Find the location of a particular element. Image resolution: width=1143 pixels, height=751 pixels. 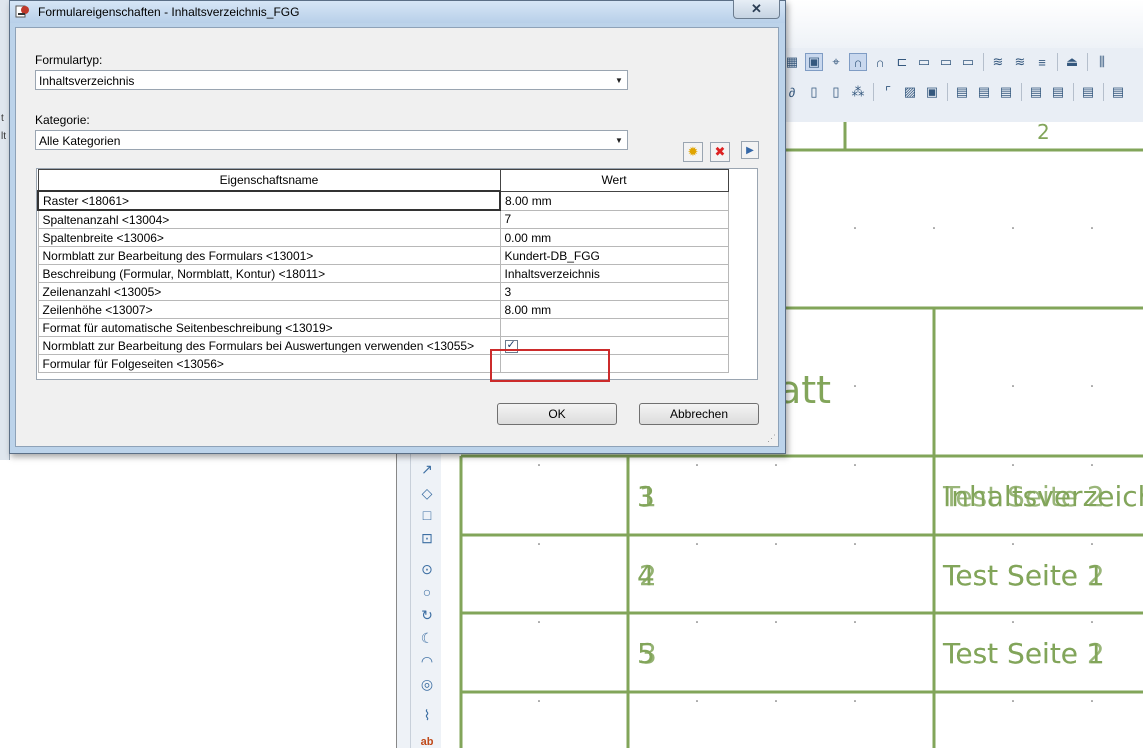

align-icon: ⊏ is located at coordinates (902, 62).